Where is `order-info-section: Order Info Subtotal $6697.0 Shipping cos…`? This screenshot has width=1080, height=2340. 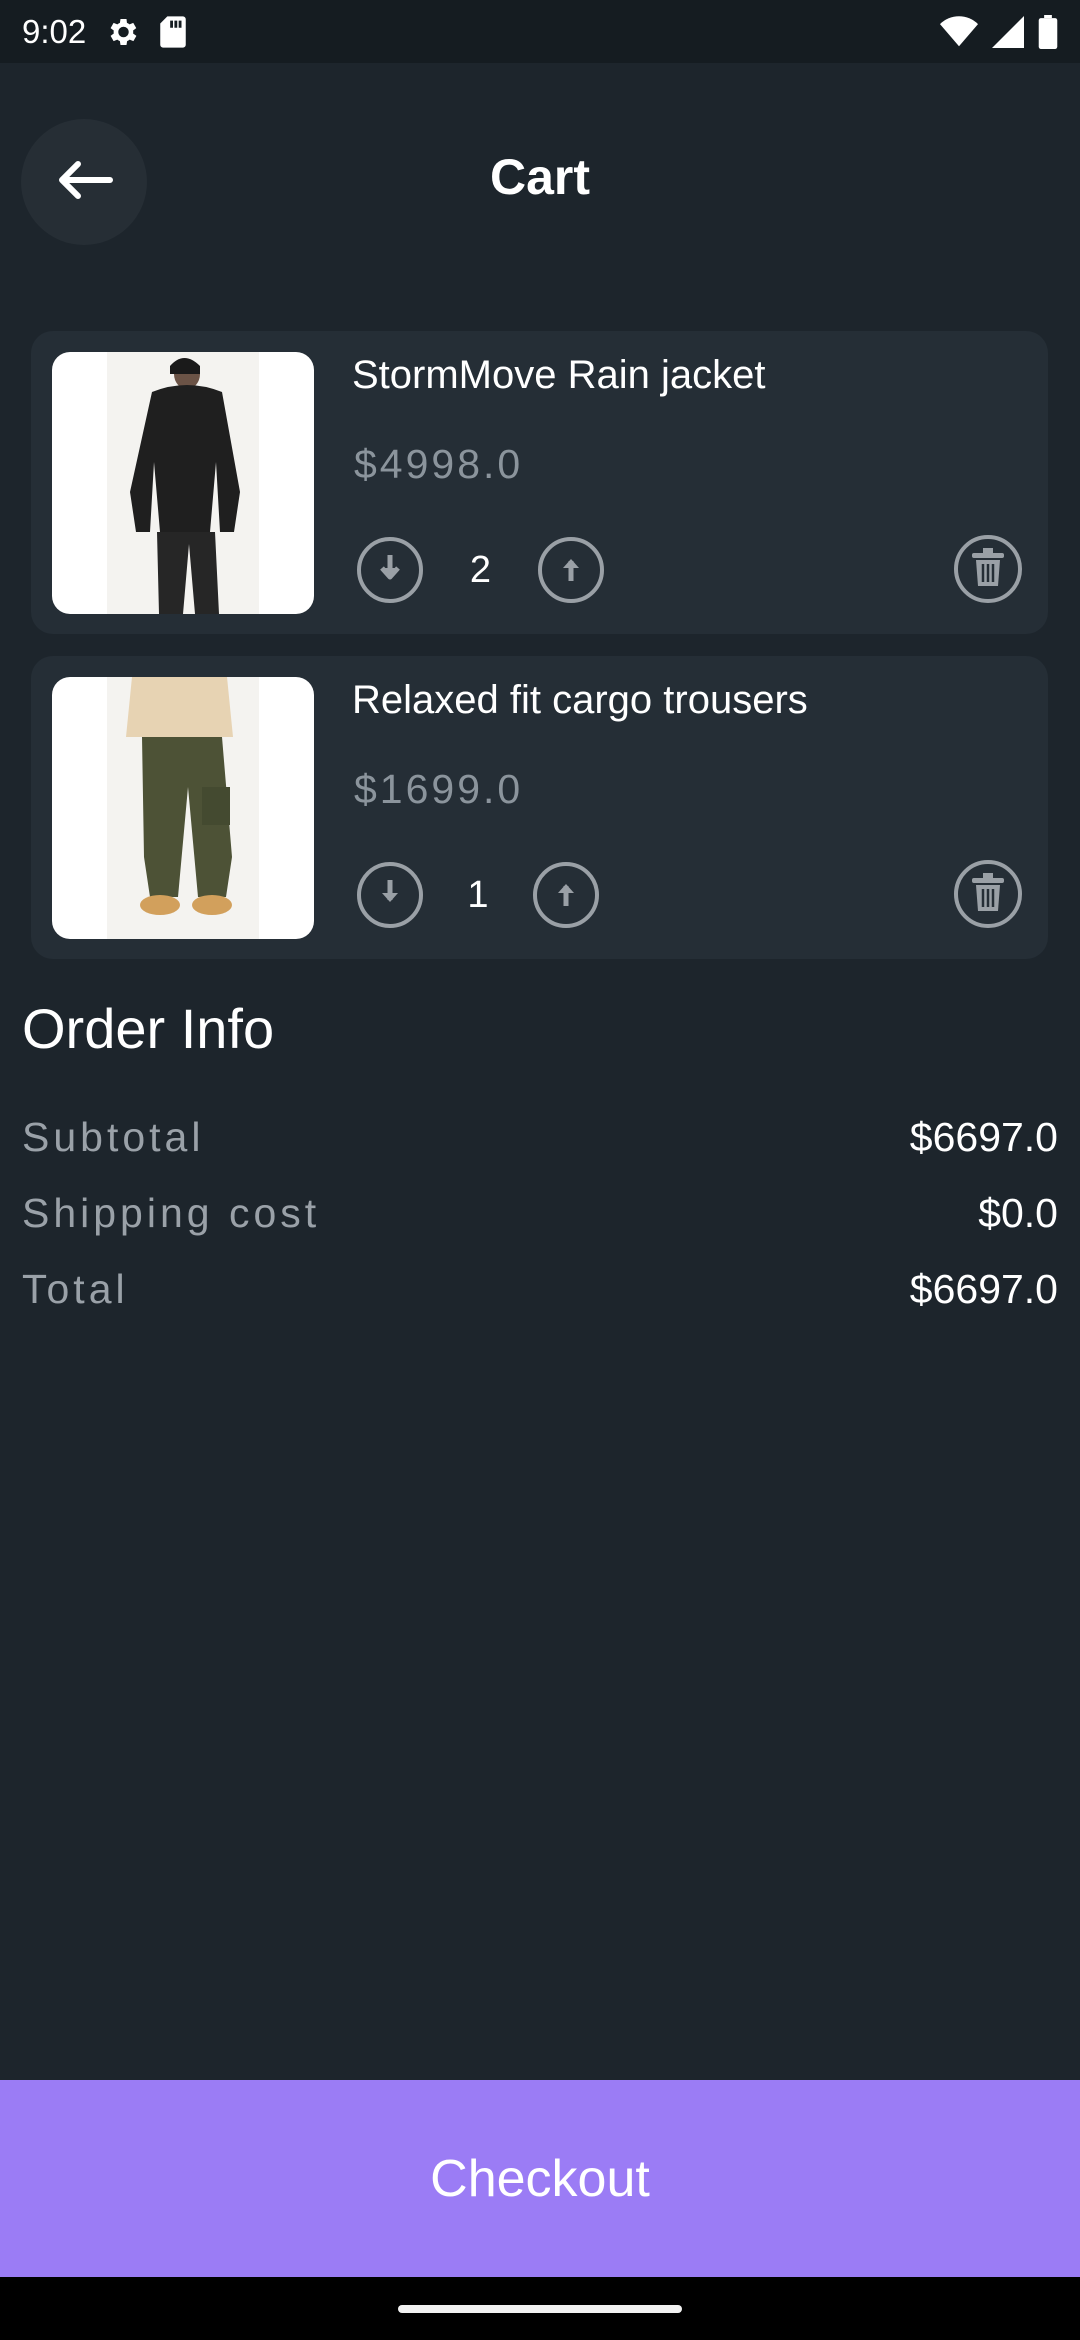 order-info-section: Order Info Subtotal $6697.0 Shipping cos… is located at coordinates (540, 1161).